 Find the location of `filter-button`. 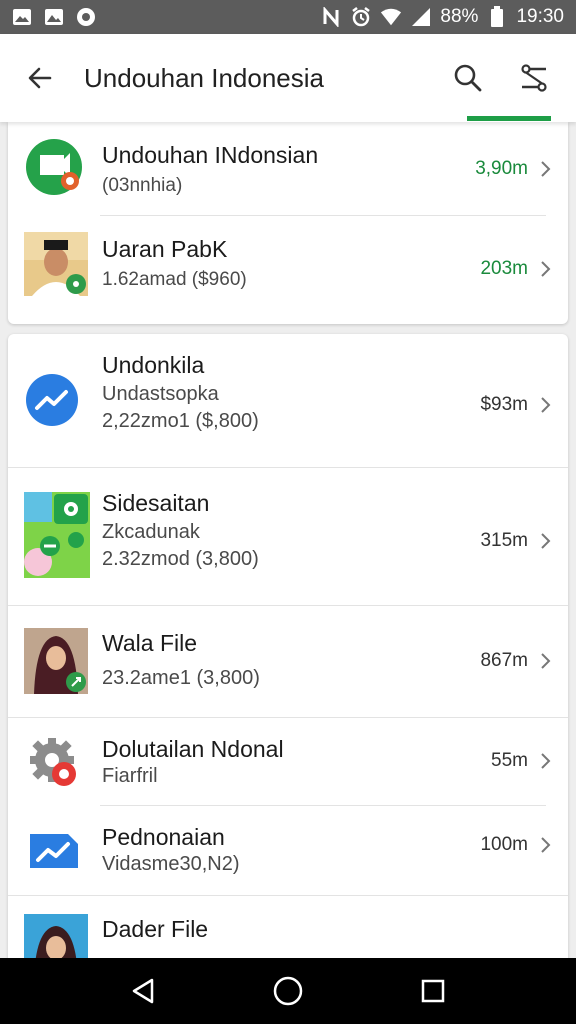

filter-button is located at coordinates (534, 78).